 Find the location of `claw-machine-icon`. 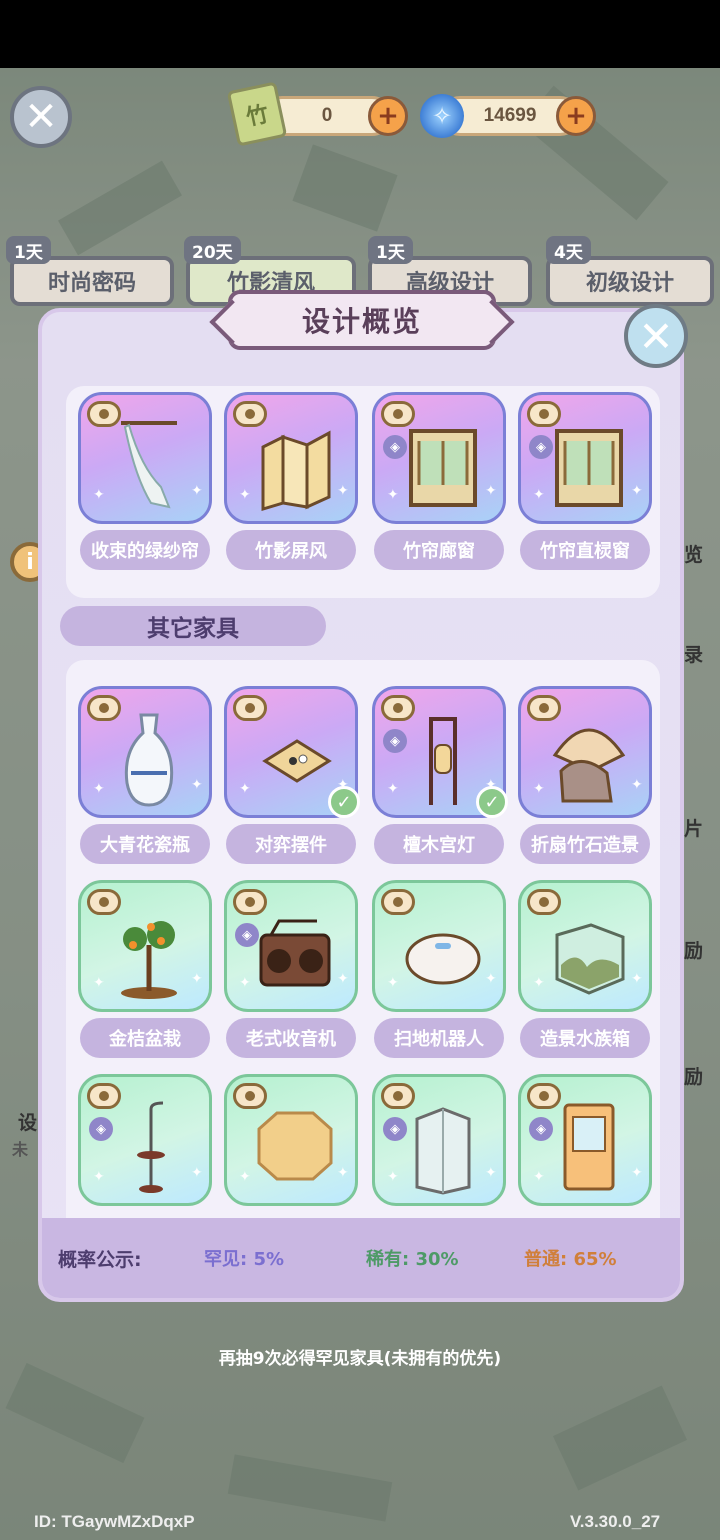

claw-machine-icon is located at coordinates (589, 1147).